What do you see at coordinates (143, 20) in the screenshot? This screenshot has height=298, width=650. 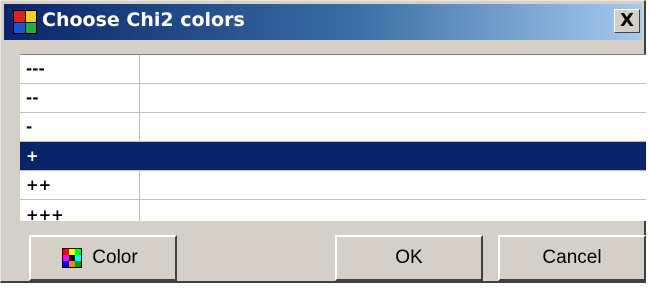 I see `window-title: Choose Chi2 colors` at bounding box center [143, 20].